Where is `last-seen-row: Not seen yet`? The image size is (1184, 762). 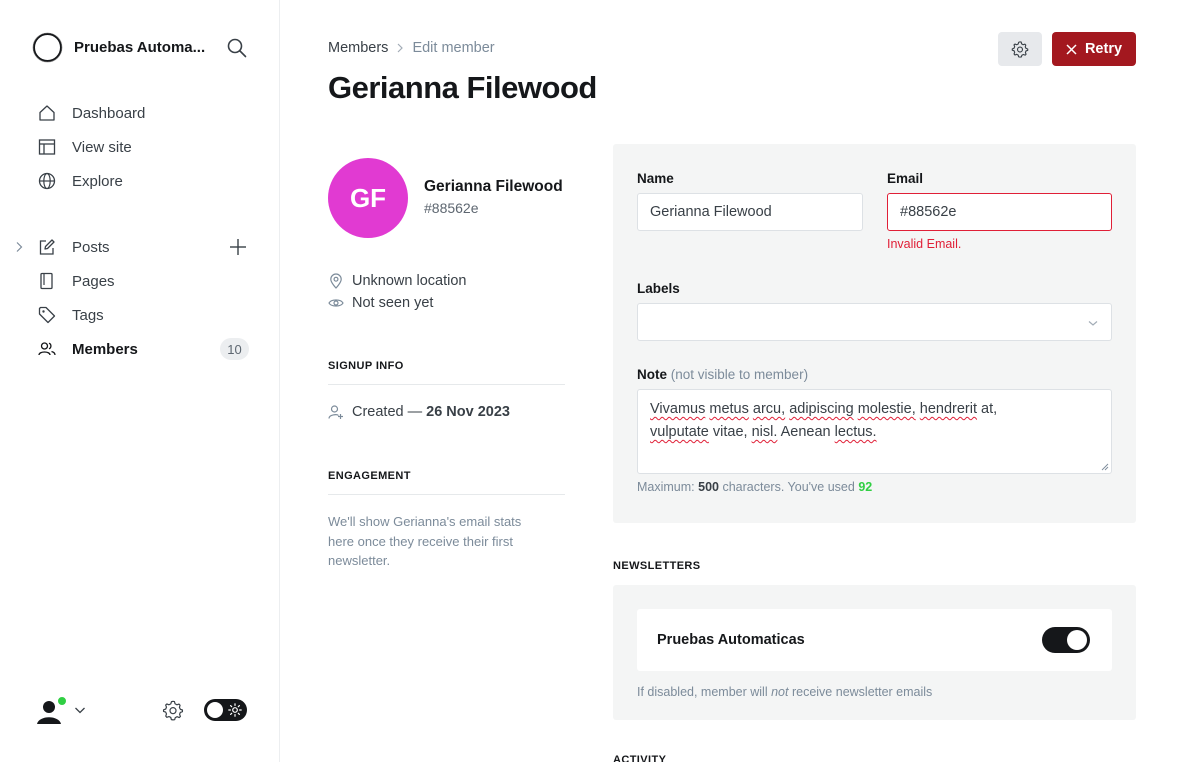 last-seen-row: Not seen yet is located at coordinates (380, 303).